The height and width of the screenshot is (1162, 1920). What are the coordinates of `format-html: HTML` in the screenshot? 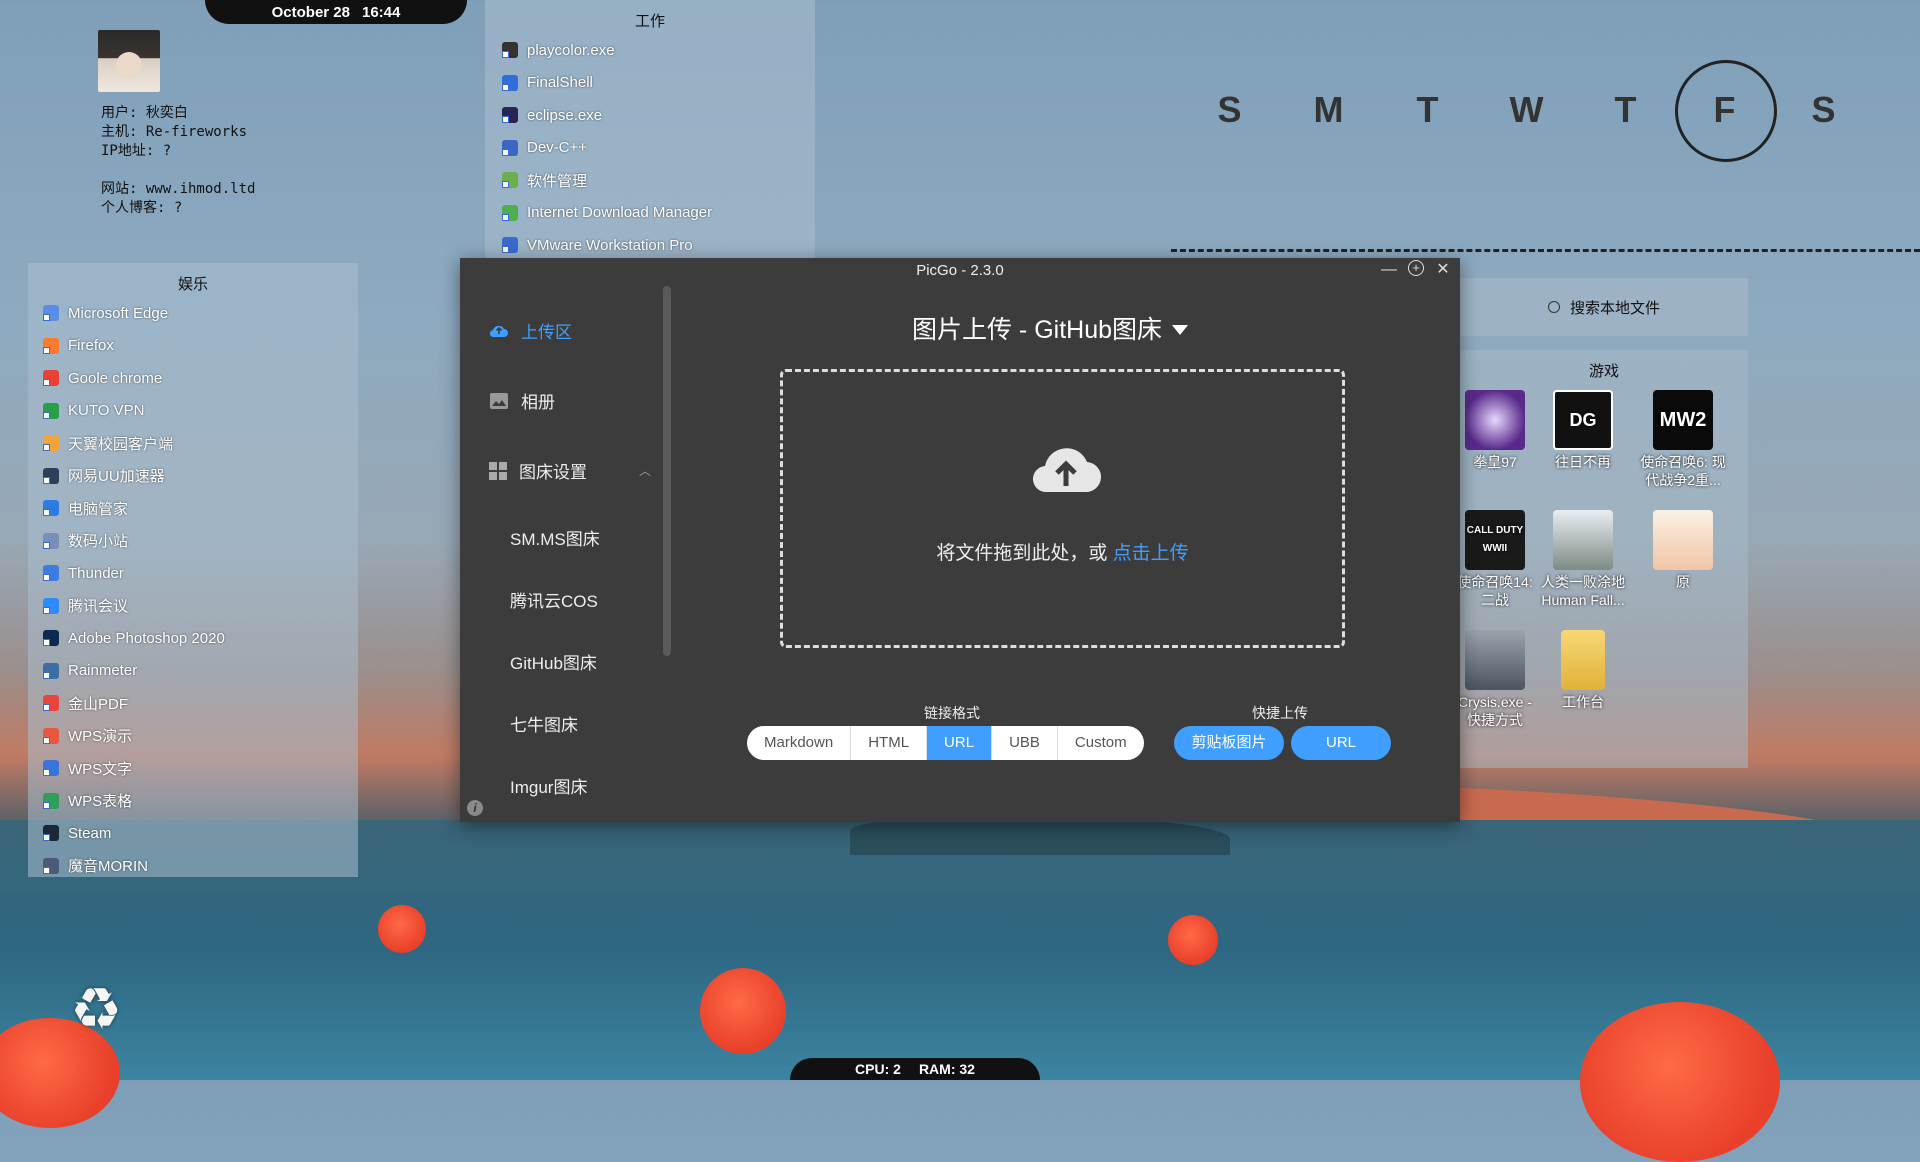 It's located at (889, 743).